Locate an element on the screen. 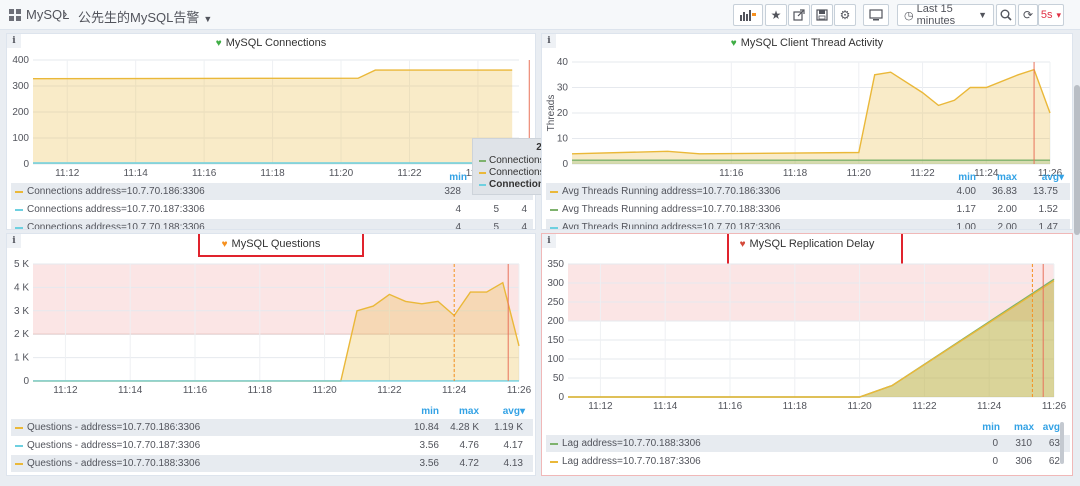 The width and height of the screenshot is (1080, 486). refresh-interval-picker: 5s ▾ is located at coordinates (1051, 15).